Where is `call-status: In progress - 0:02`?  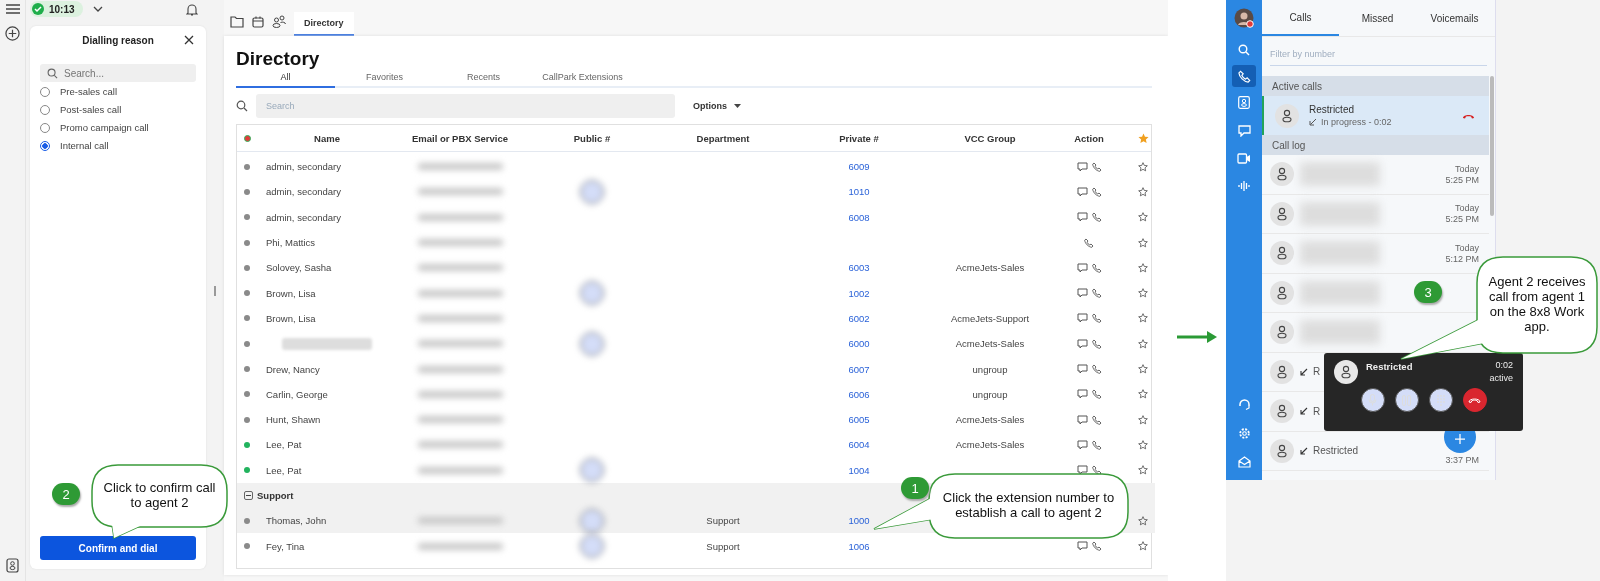 call-status: In progress - 0:02 is located at coordinates (1356, 122).